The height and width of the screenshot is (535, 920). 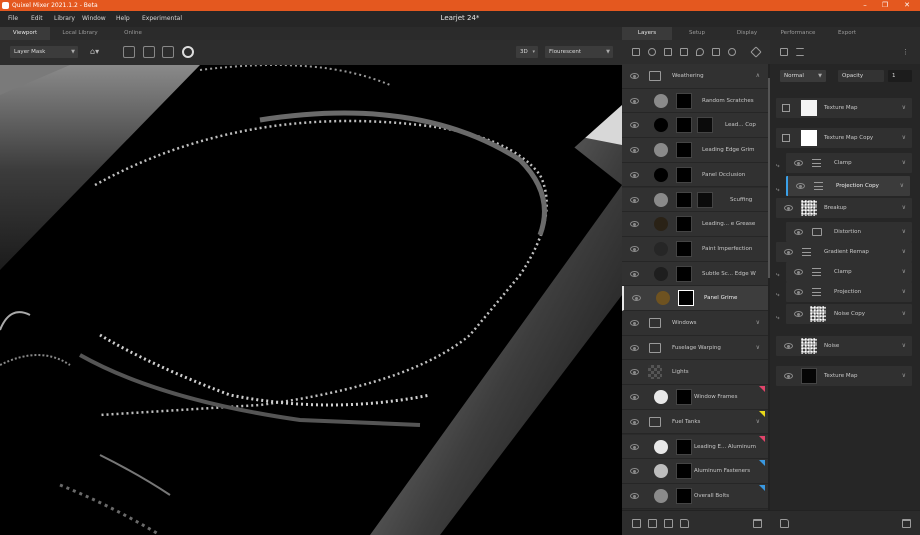 What do you see at coordinates (907, 5) in the screenshot?
I see `close-icon: ✕` at bounding box center [907, 5].